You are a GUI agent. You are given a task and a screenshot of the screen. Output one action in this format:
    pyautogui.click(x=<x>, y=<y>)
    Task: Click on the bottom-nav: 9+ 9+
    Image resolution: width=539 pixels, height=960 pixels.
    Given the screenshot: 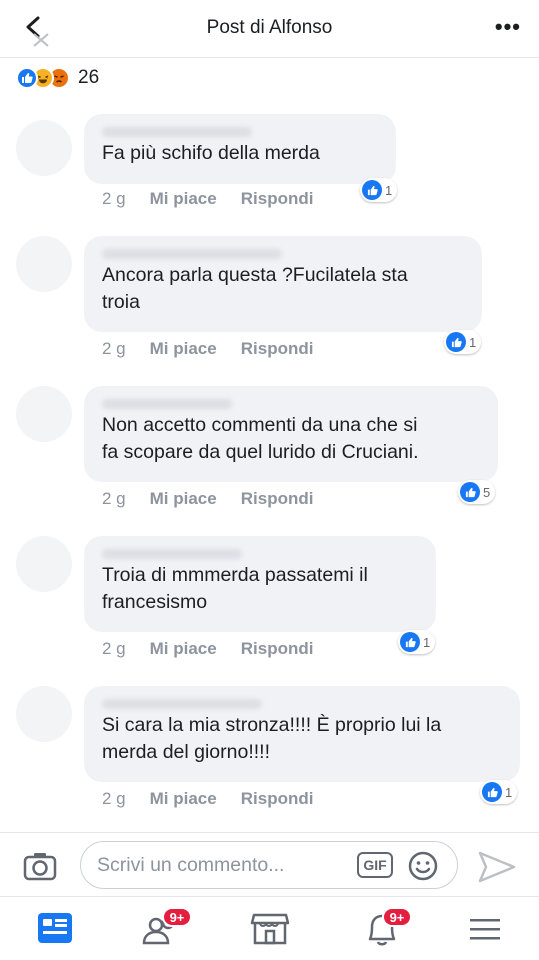 What is the action you would take?
    pyautogui.click(x=269, y=928)
    